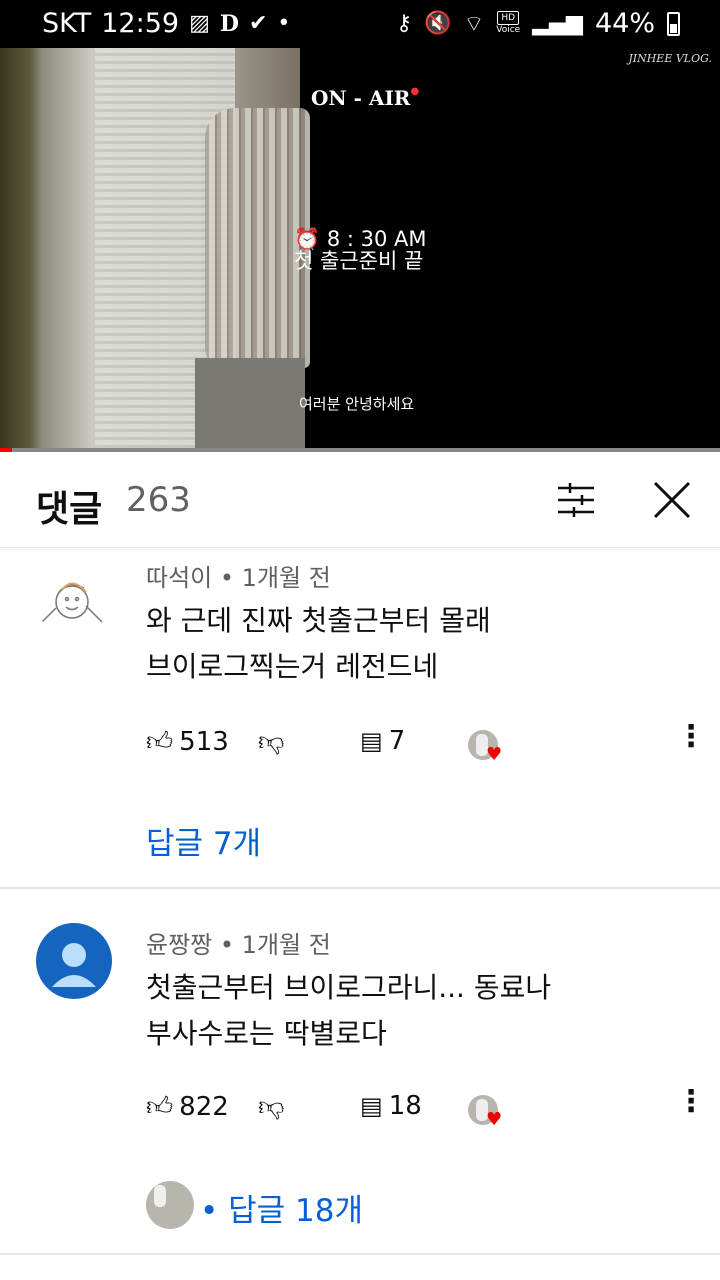 The height and width of the screenshot is (1280, 720). Describe the element at coordinates (672, 500) in the screenshot. I see `close-icon` at that location.